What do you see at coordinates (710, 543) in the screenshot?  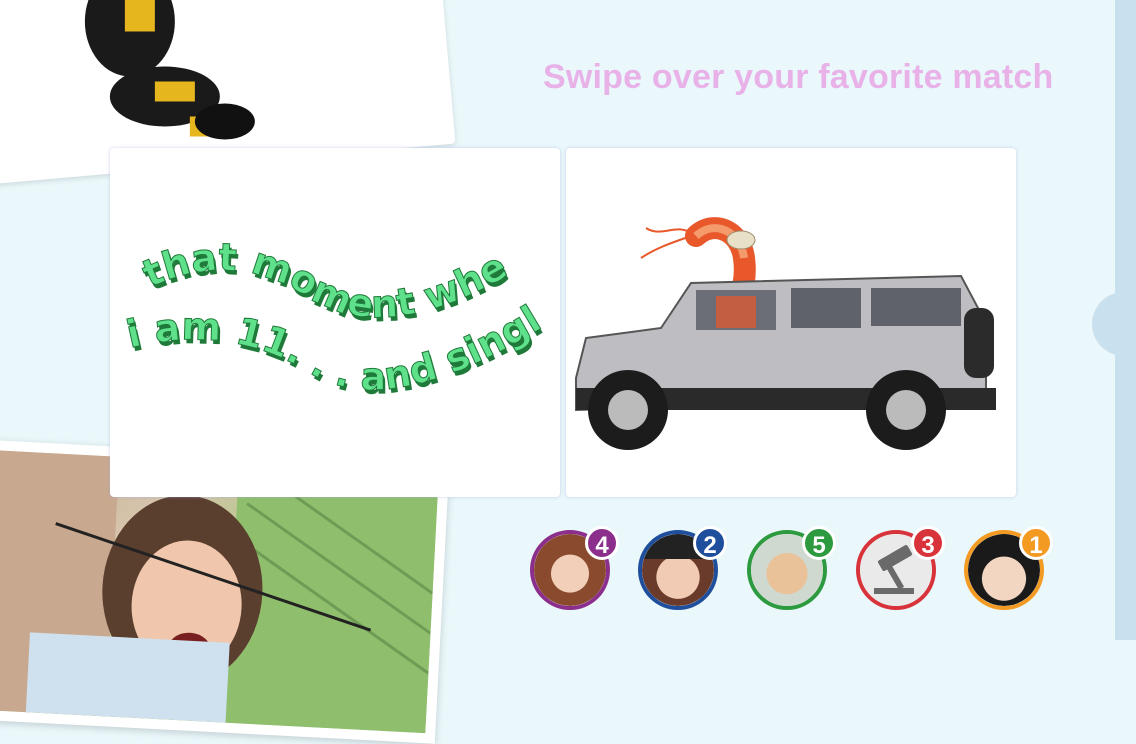 I see `match-count-badge: 2` at bounding box center [710, 543].